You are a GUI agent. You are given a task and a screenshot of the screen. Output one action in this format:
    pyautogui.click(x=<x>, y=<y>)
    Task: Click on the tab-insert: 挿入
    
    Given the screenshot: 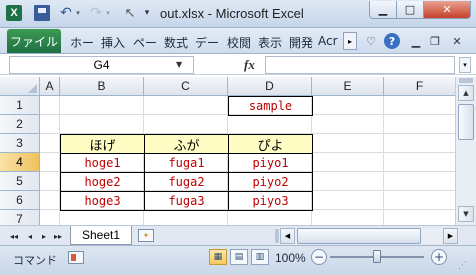 What is the action you would take?
    pyautogui.click(x=113, y=42)
    